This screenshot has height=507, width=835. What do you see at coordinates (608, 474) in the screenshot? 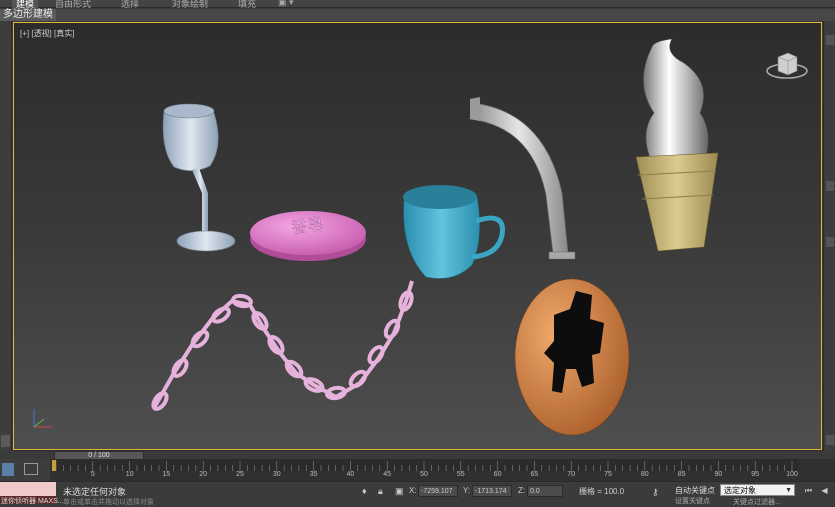
I see `ruler-tick-label: 75` at bounding box center [608, 474].